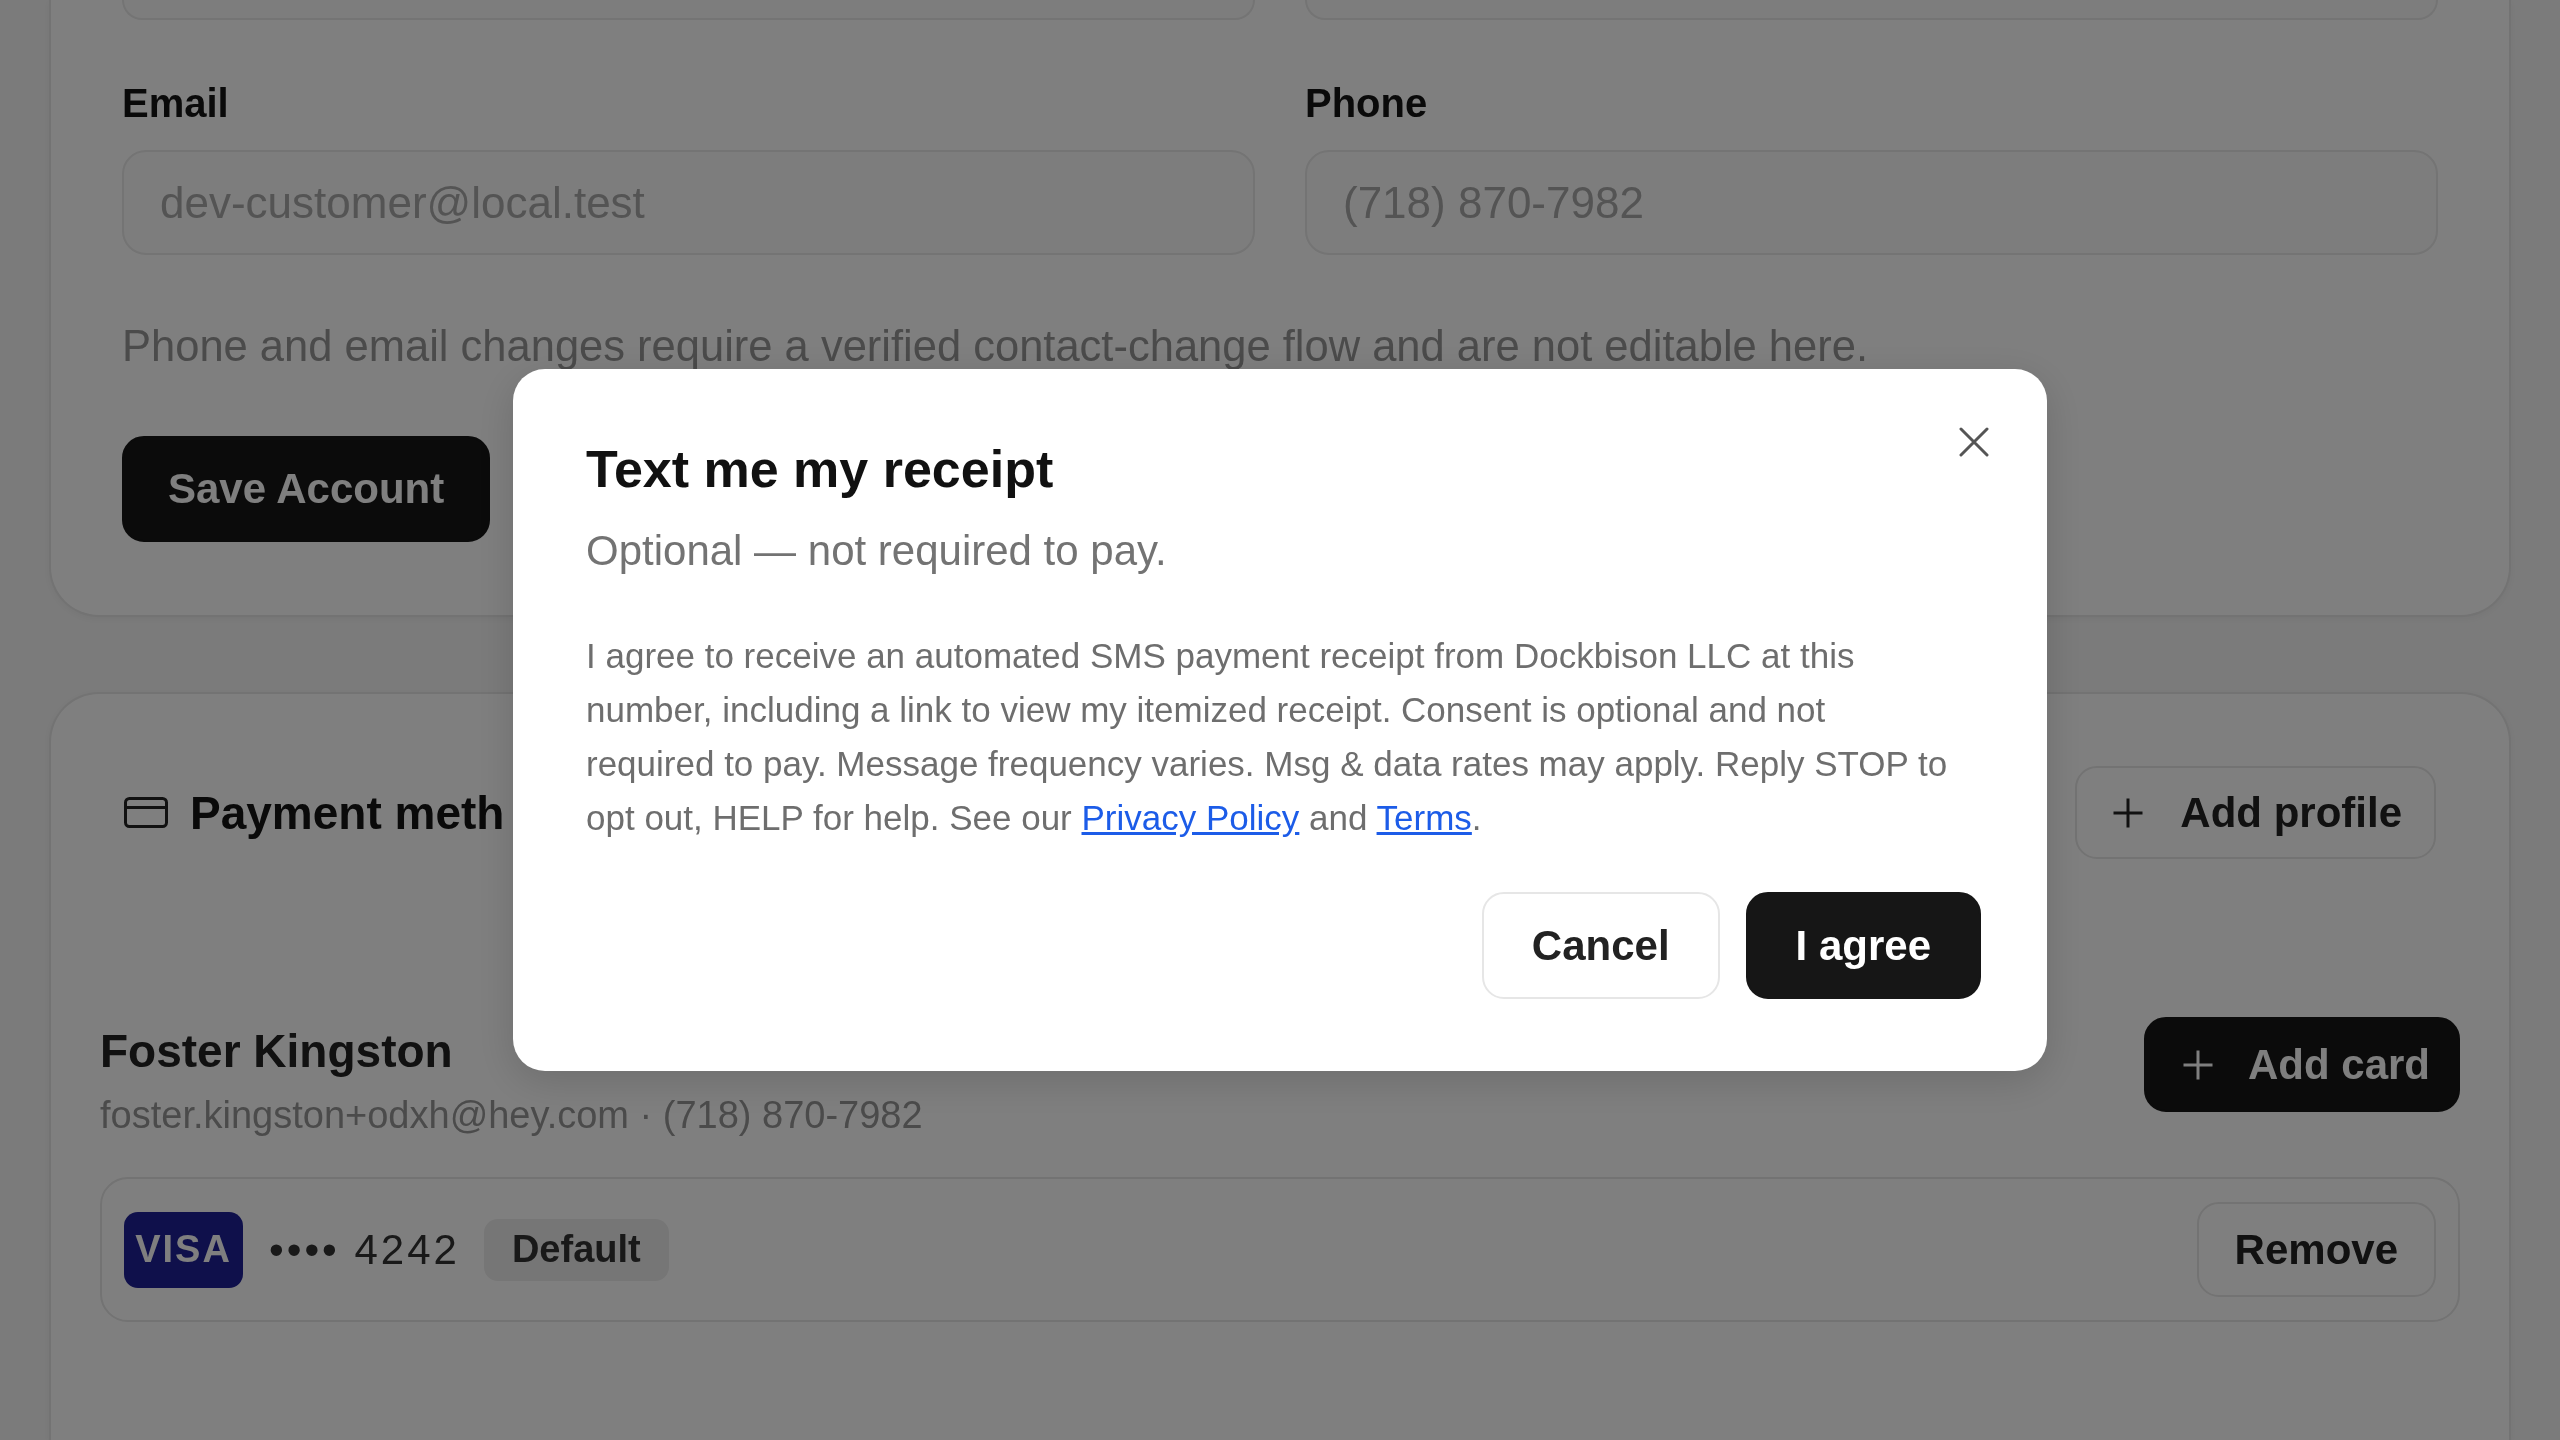  I want to click on field-label: Email, so click(175, 103).